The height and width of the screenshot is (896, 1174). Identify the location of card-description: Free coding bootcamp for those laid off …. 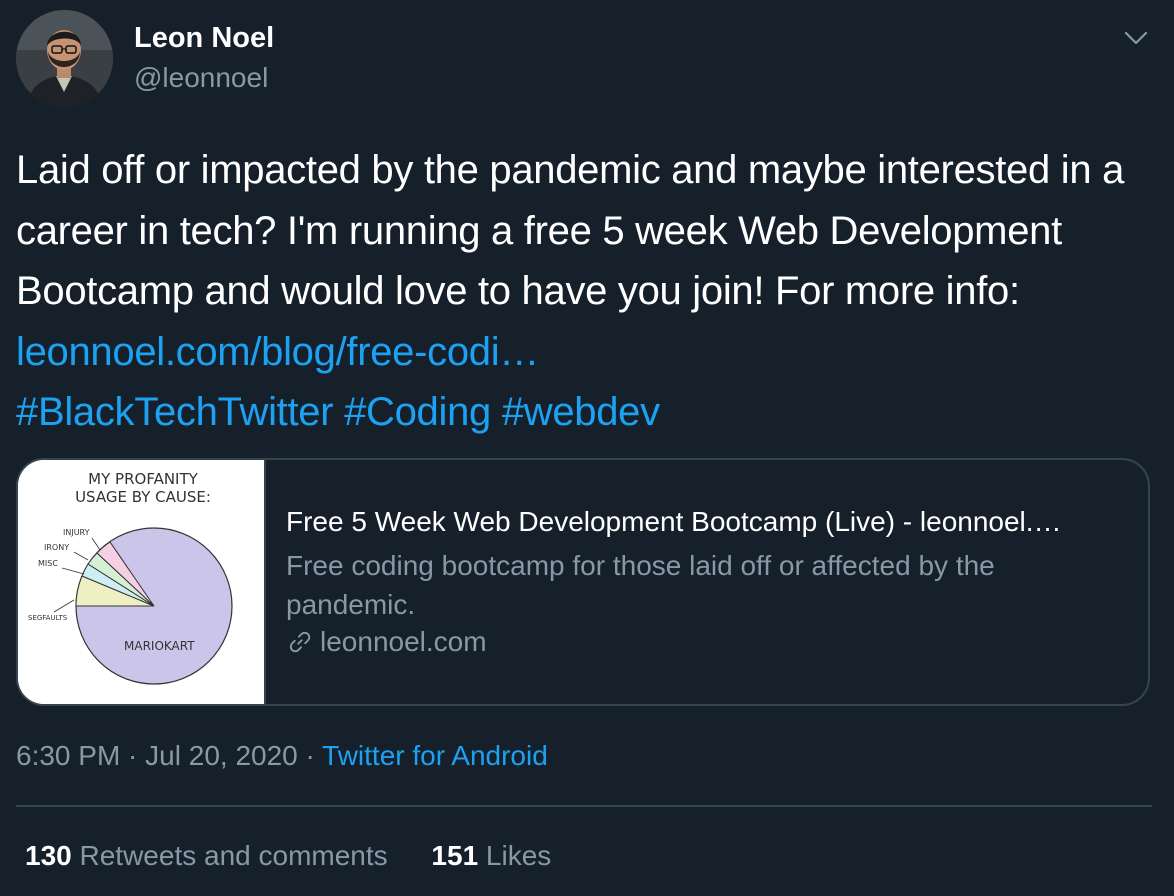
(640, 585).